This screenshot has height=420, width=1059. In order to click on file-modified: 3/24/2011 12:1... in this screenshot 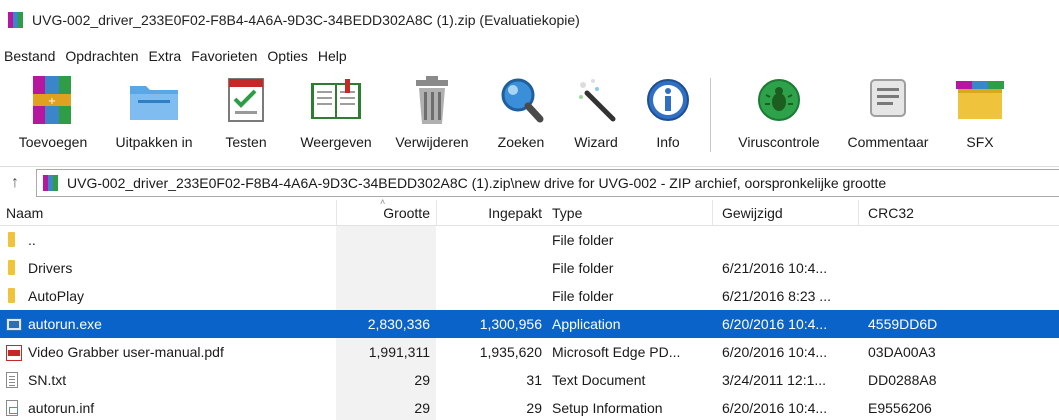, I will do `click(774, 380)`.